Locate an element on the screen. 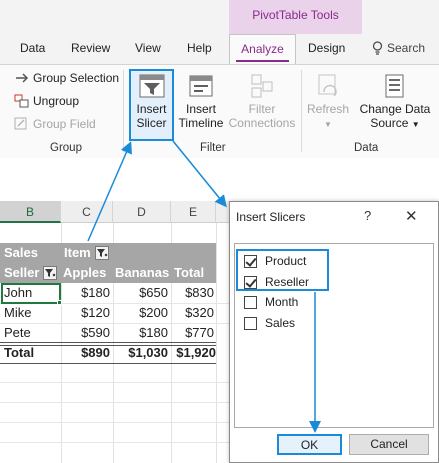 The width and height of the screenshot is (439, 463). refresh-button: Refresh ▼ is located at coordinates (328, 102).